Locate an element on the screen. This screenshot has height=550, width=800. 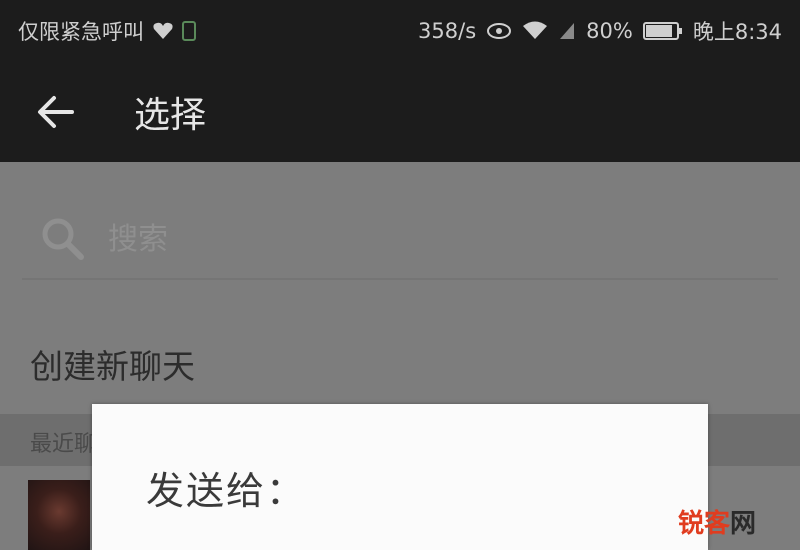
search-divider is located at coordinates (400, 279).